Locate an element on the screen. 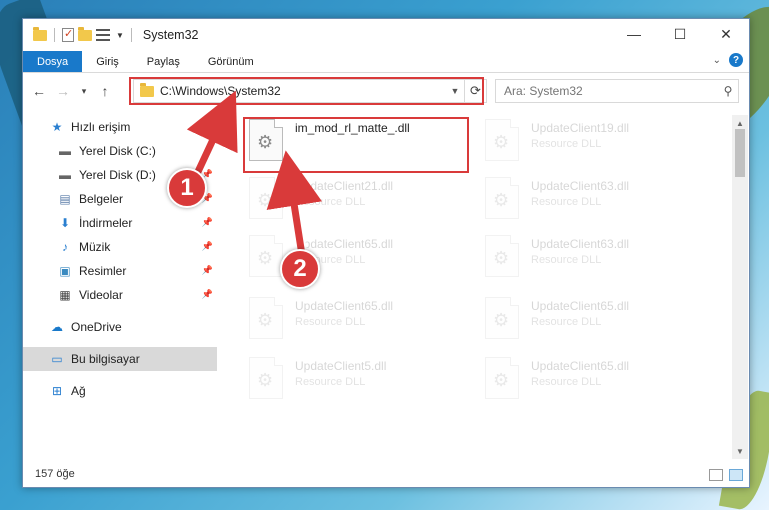 The width and height of the screenshot is (769, 510). scrollbar-thumb is located at coordinates (740, 153).